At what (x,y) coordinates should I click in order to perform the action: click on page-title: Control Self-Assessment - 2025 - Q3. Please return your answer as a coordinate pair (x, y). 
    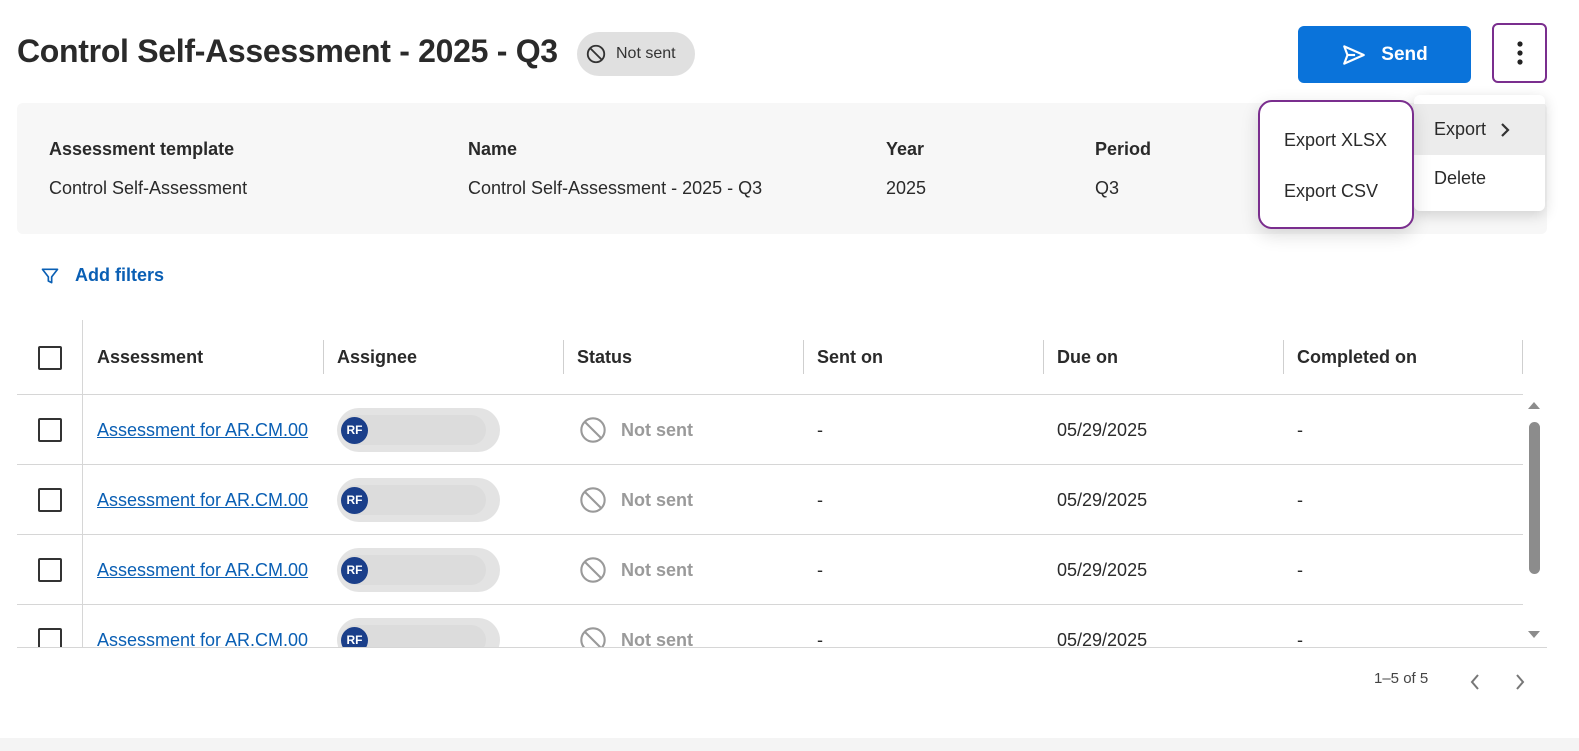
    Looking at the image, I should click on (287, 51).